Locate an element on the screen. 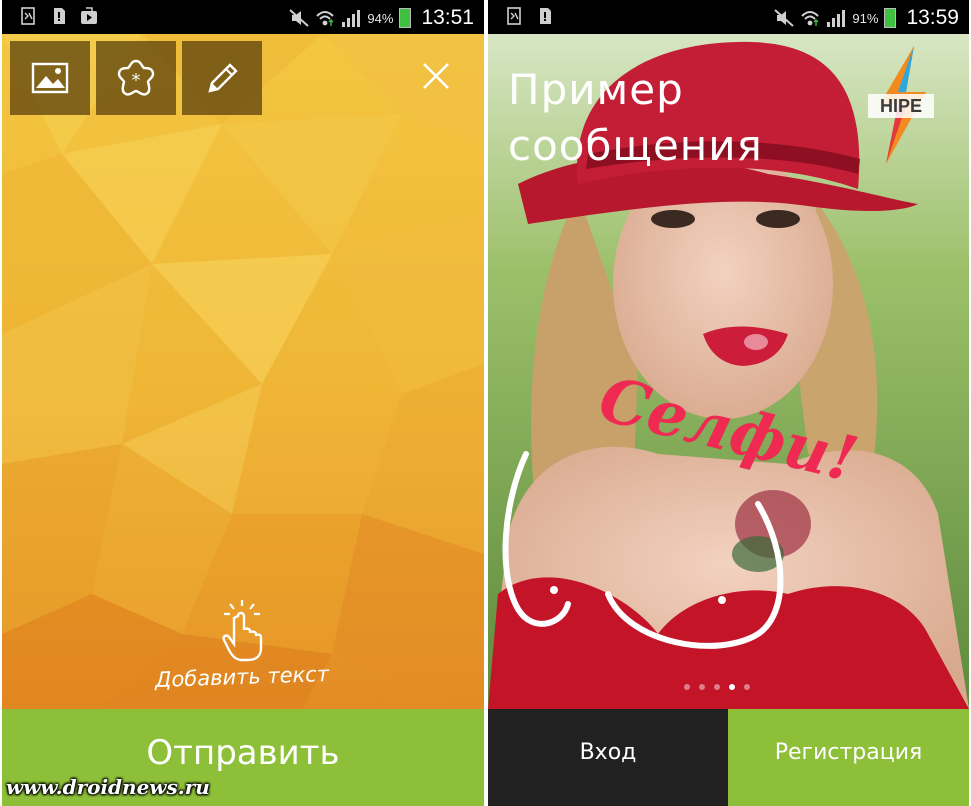  site-watermark: www.droidnews.ru is located at coordinates (108, 787).